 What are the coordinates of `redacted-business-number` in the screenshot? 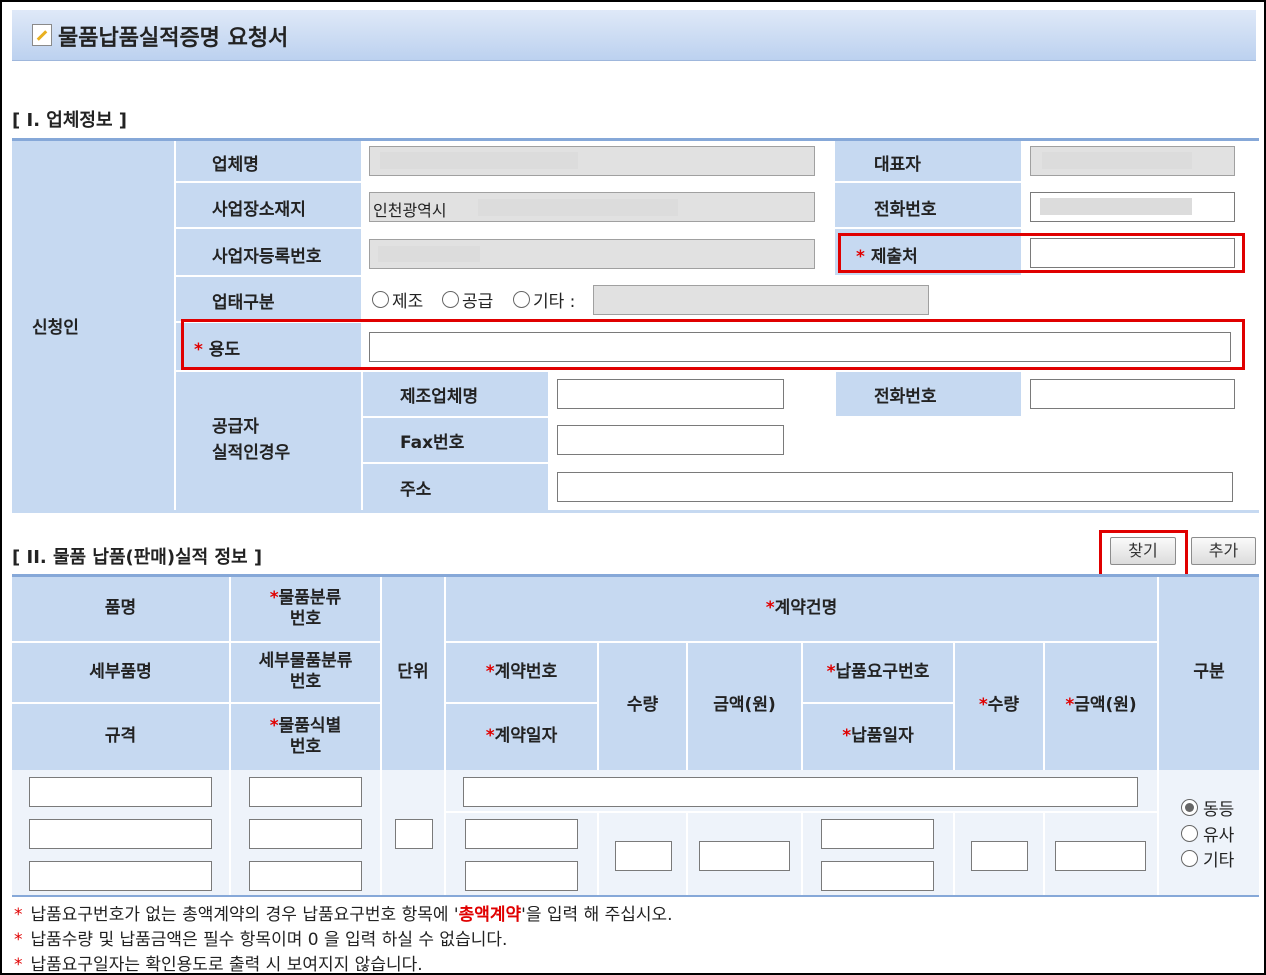 It's located at (429, 254).